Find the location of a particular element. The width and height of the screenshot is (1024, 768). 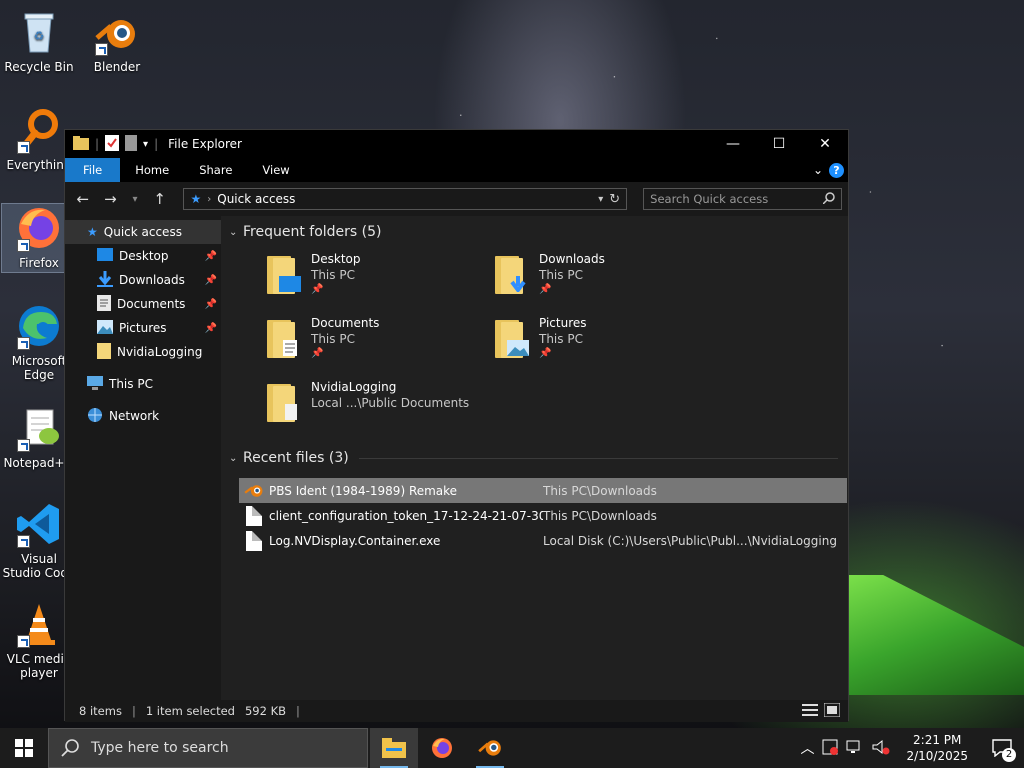

properties-icon is located at coordinates (112, 144).